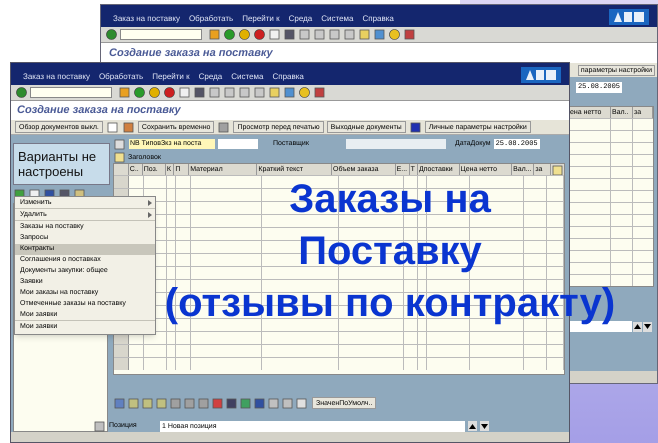 This screenshot has width=658, height=443. Describe the element at coordinates (390, 199) in the screenshot. I see `slide-title-line: Заказы на` at that location.